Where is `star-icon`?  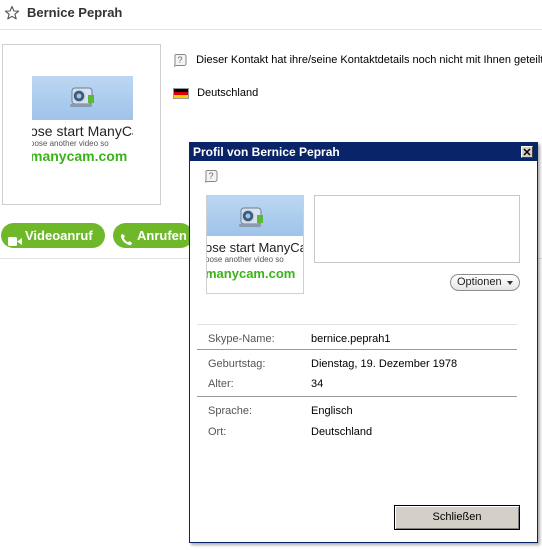
star-icon is located at coordinates (12, 13).